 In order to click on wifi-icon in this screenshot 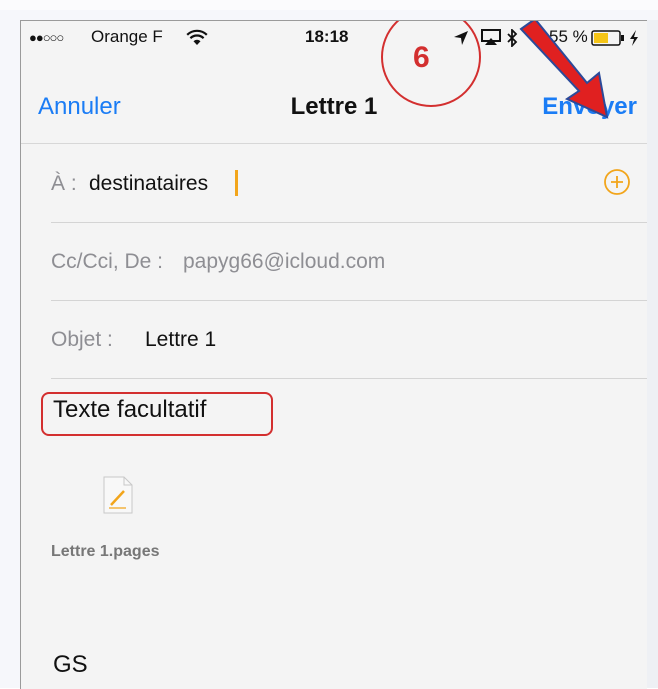, I will do `click(197, 37)`.